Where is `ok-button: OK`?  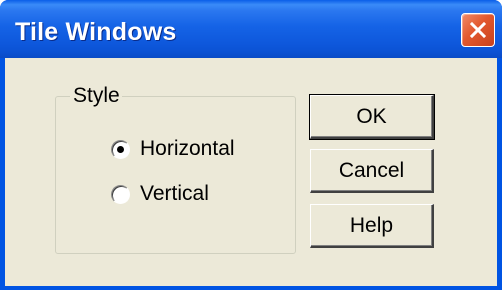 ok-button: OK is located at coordinates (372, 117).